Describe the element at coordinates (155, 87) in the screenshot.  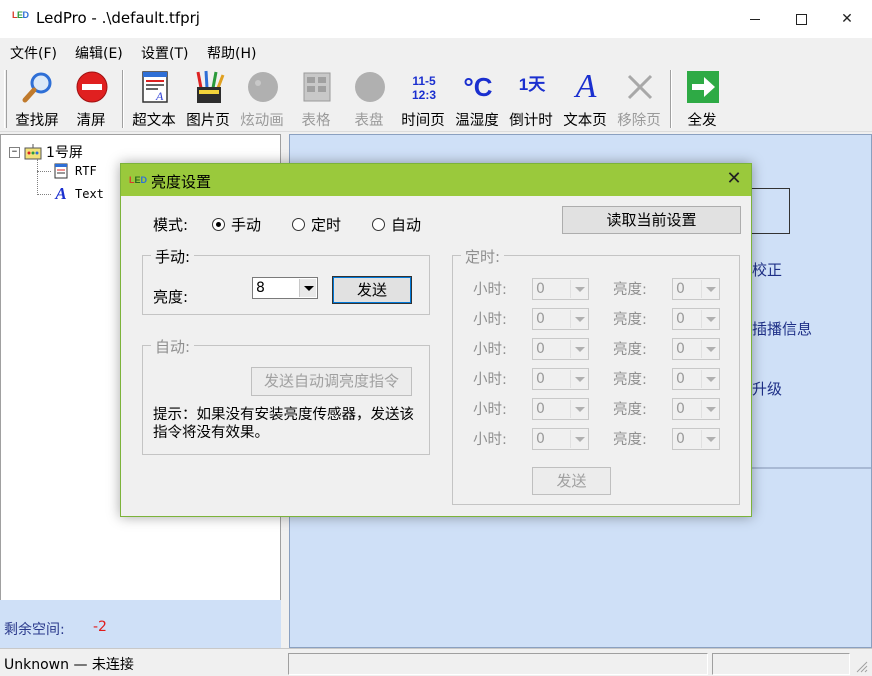
I see `document-icon: A` at that location.